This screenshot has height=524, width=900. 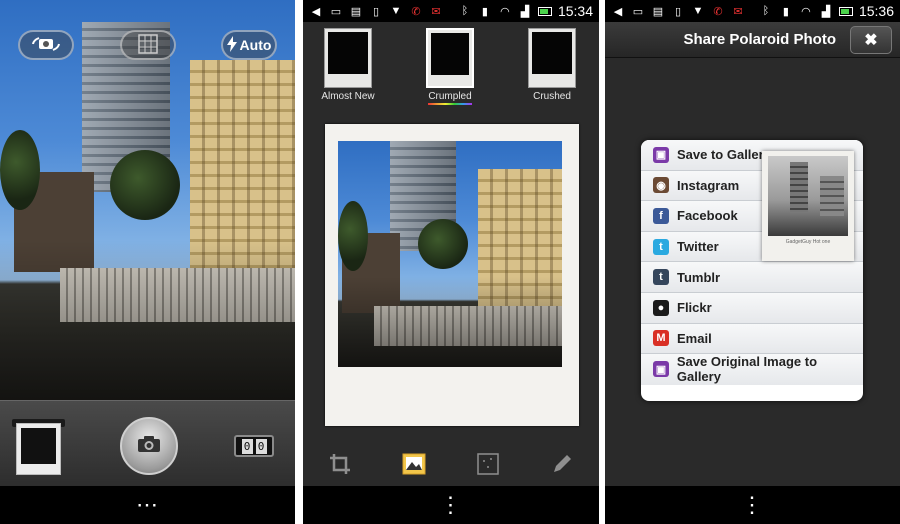 I want to click on menu-dots-icon: ⋯, so click(x=147, y=504).